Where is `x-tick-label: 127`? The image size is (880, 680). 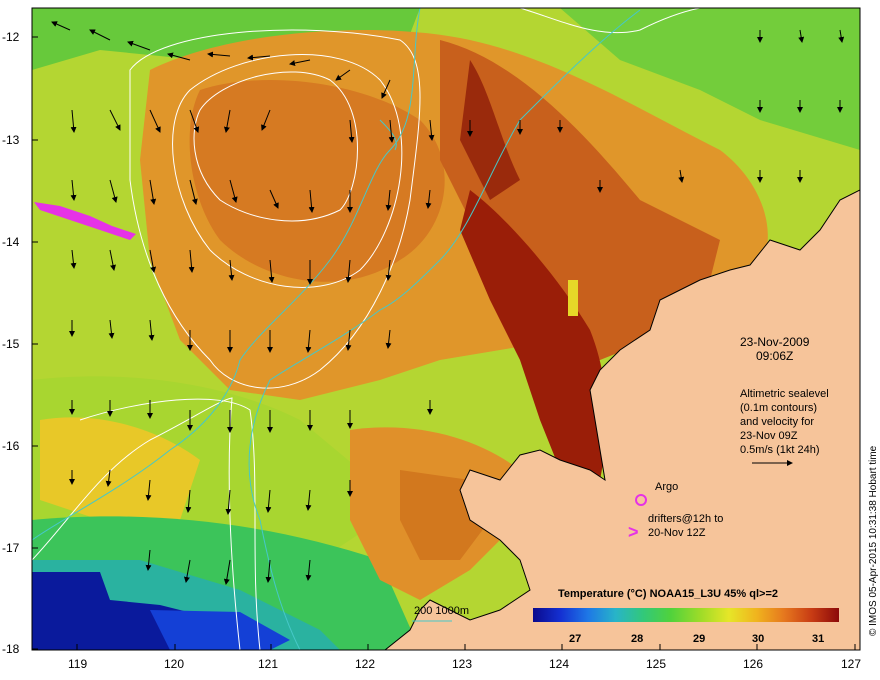 x-tick-label: 127 is located at coordinates (851, 664).